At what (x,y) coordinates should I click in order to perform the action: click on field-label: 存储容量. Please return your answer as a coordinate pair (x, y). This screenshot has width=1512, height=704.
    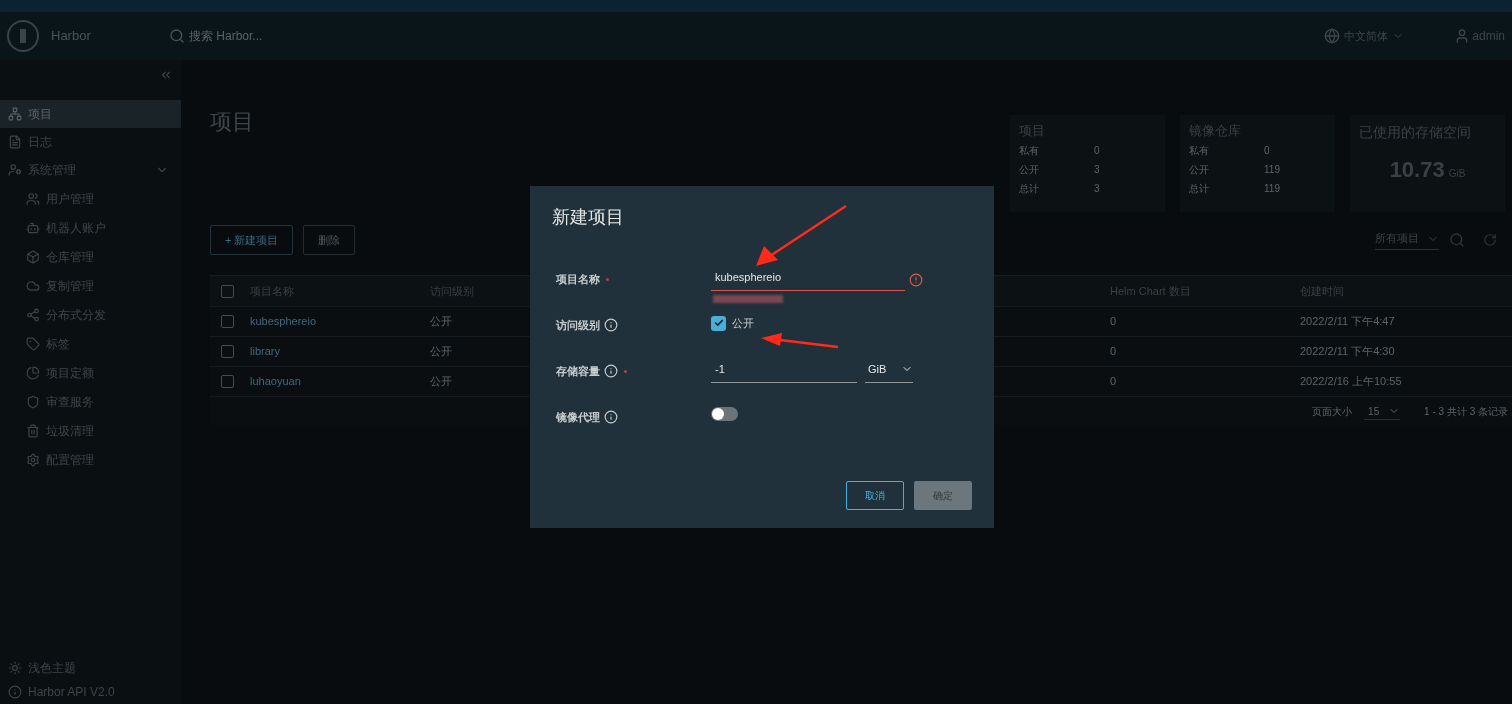
    Looking at the image, I should click on (578, 371).